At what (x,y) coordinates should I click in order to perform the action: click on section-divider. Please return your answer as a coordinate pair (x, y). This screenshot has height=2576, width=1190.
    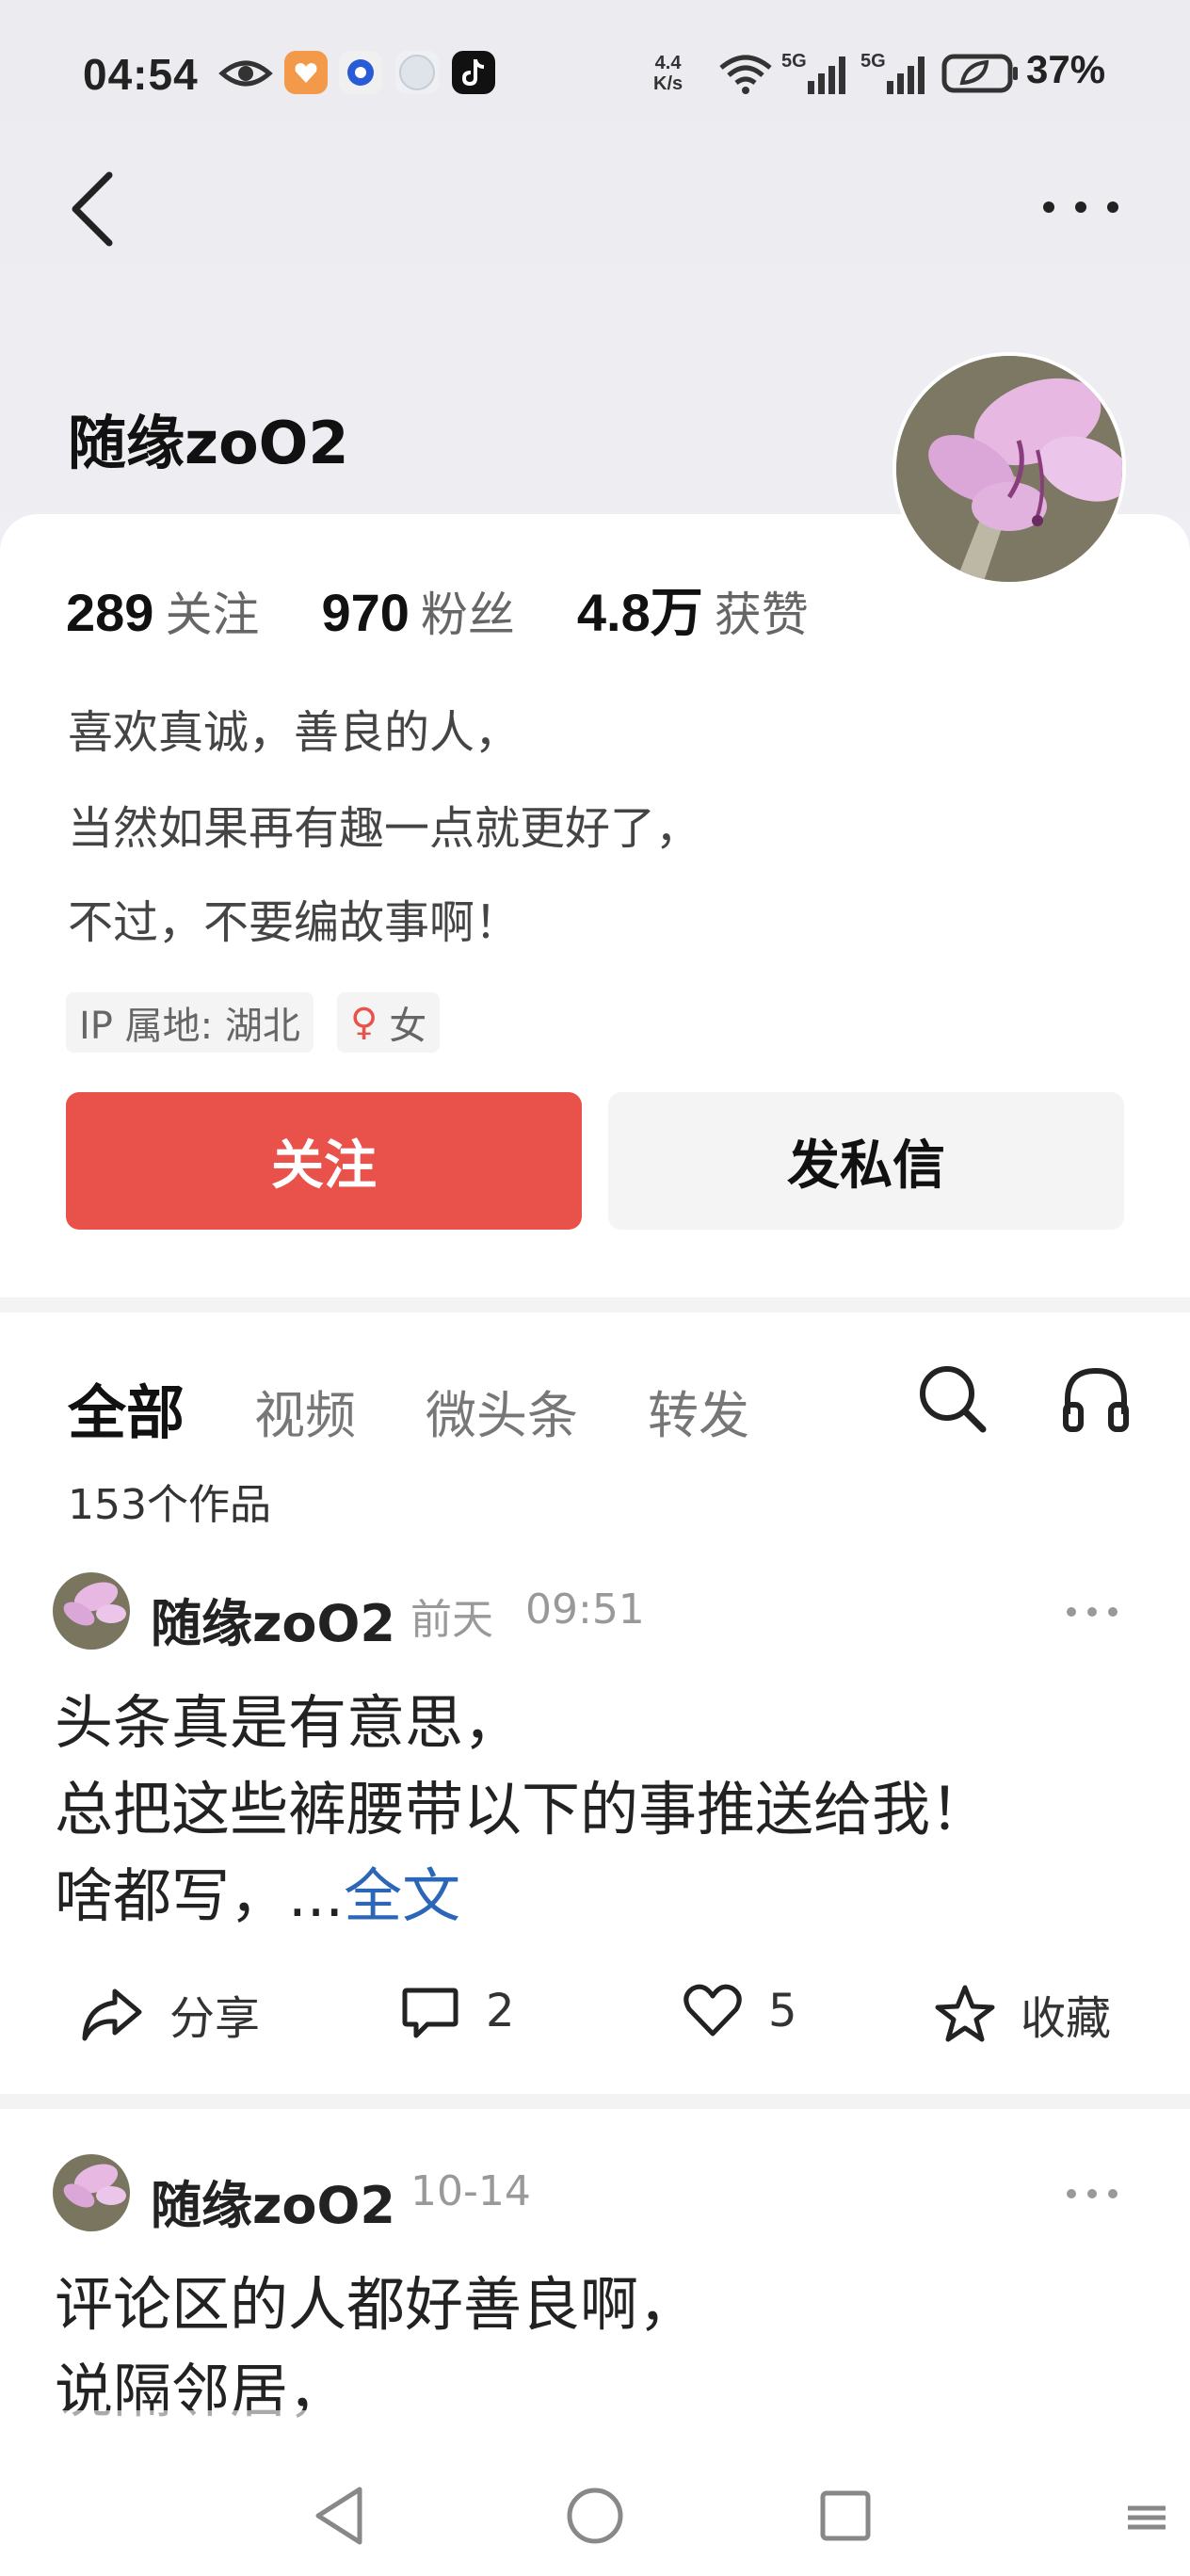
    Looking at the image, I should click on (595, 1304).